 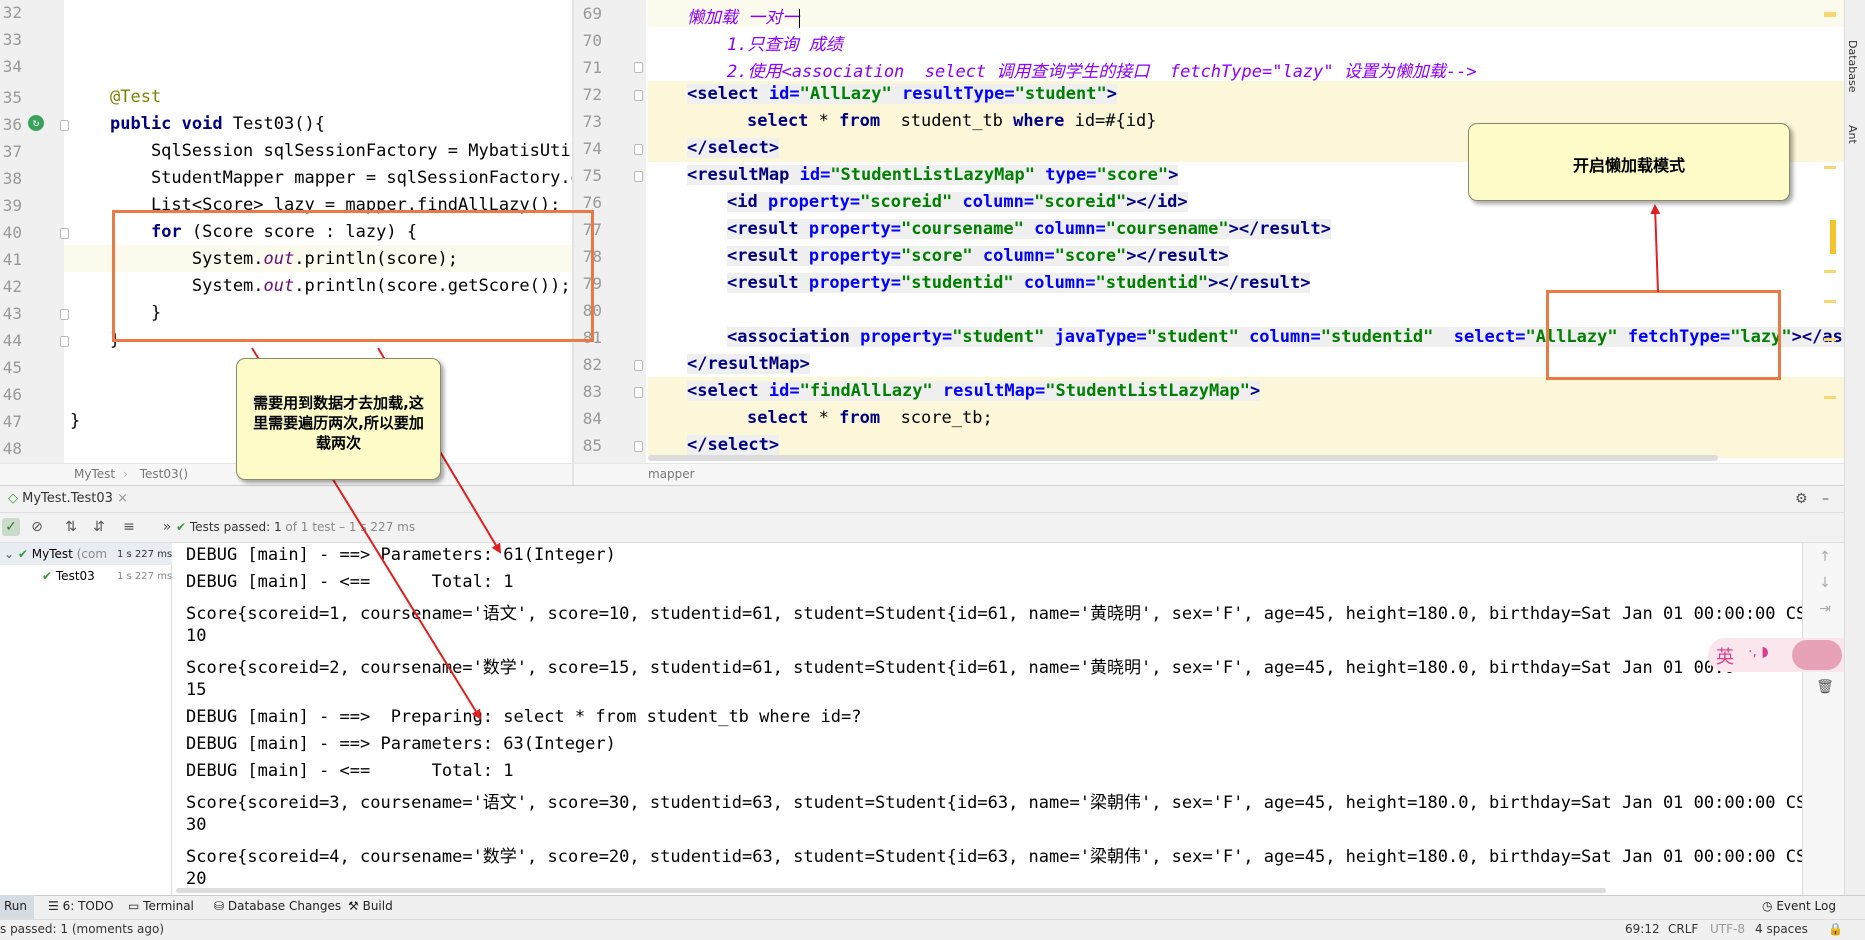 What do you see at coordinates (1629, 162) in the screenshot?
I see `annotation-note-right: 开启懒加载模式` at bounding box center [1629, 162].